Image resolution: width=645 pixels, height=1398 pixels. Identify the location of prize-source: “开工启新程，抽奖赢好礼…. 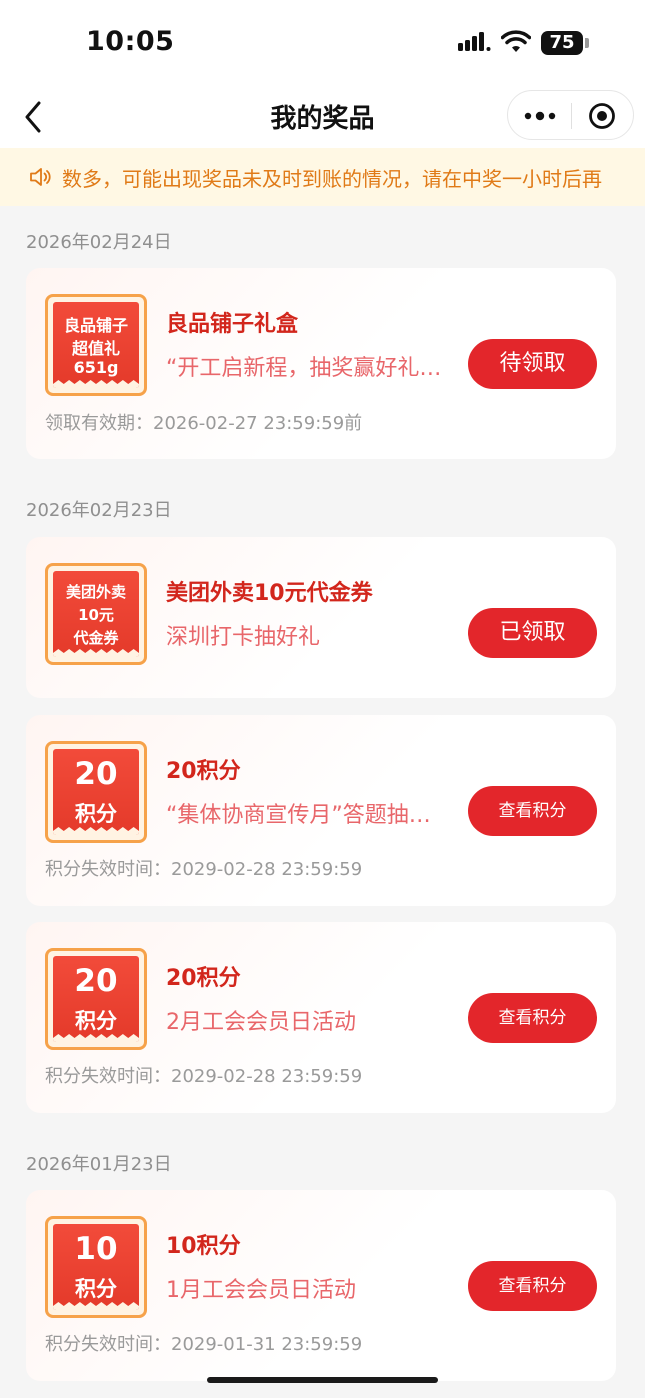
(304, 368).